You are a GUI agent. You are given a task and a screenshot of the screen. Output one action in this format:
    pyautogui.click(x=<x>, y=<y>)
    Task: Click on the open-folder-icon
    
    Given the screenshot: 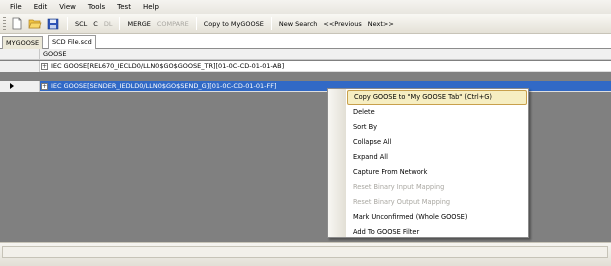 What is the action you would take?
    pyautogui.click(x=35, y=24)
    